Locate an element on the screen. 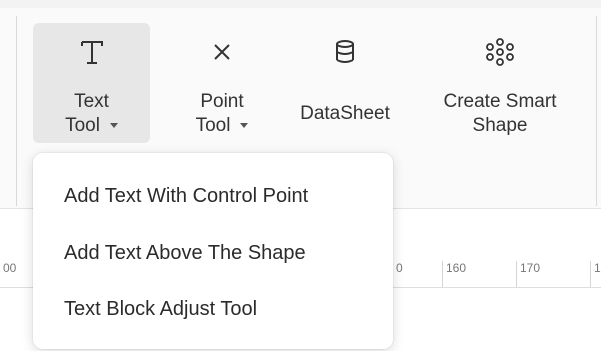  datasheet-button: DataSheet is located at coordinates (345, 83).